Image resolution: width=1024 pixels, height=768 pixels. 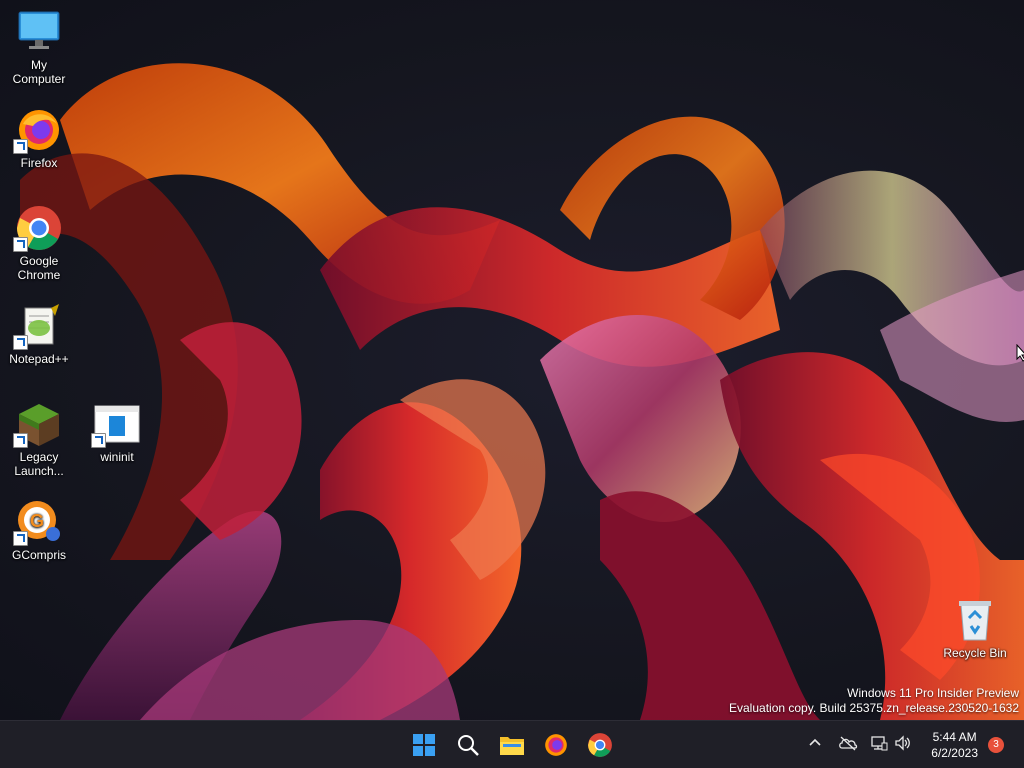 I want to click on file-explorer-icon, so click(x=512, y=746).